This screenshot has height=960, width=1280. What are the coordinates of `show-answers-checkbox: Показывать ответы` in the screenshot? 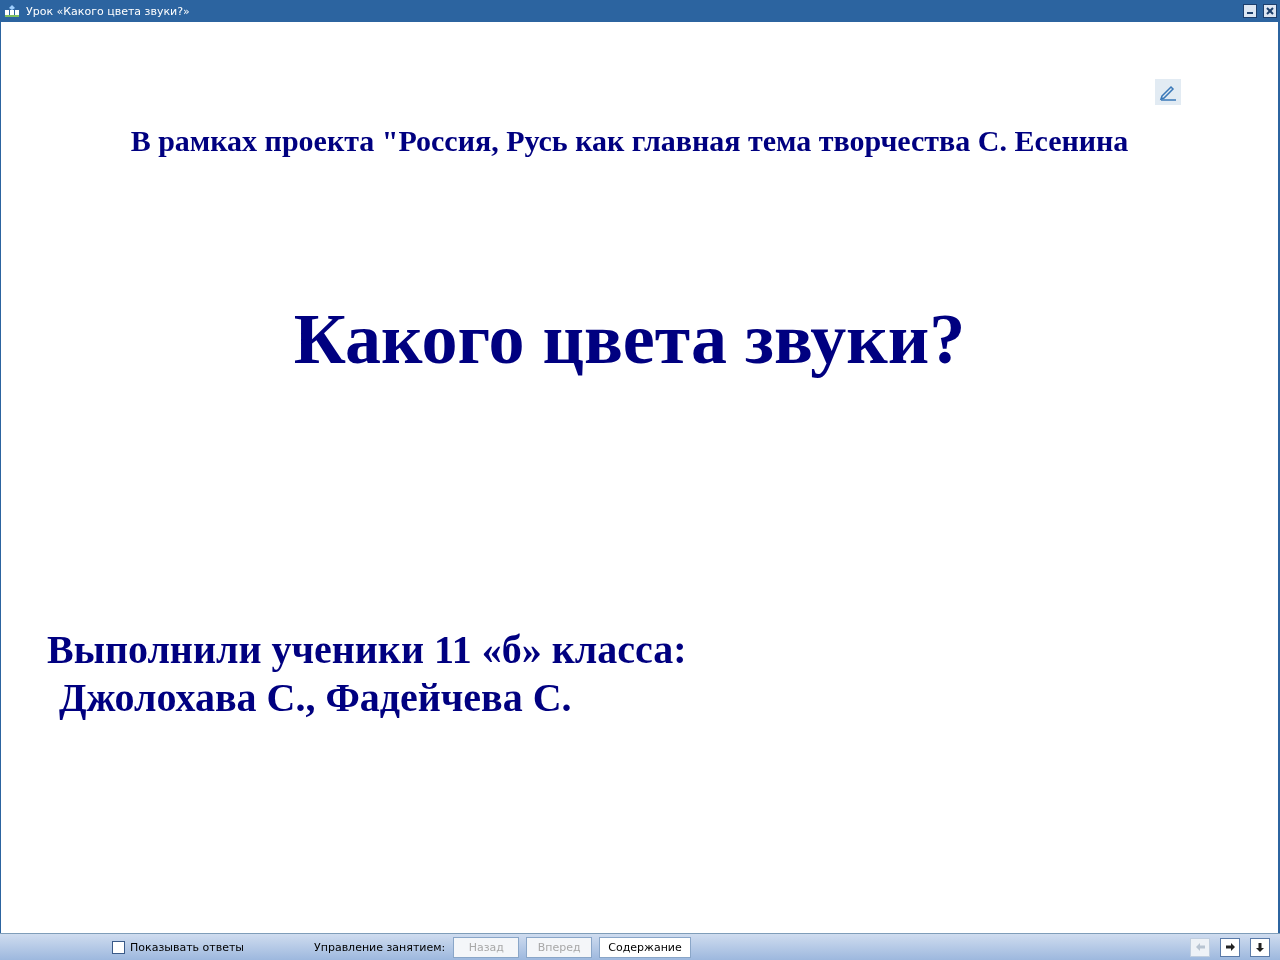 It's located at (178, 947).